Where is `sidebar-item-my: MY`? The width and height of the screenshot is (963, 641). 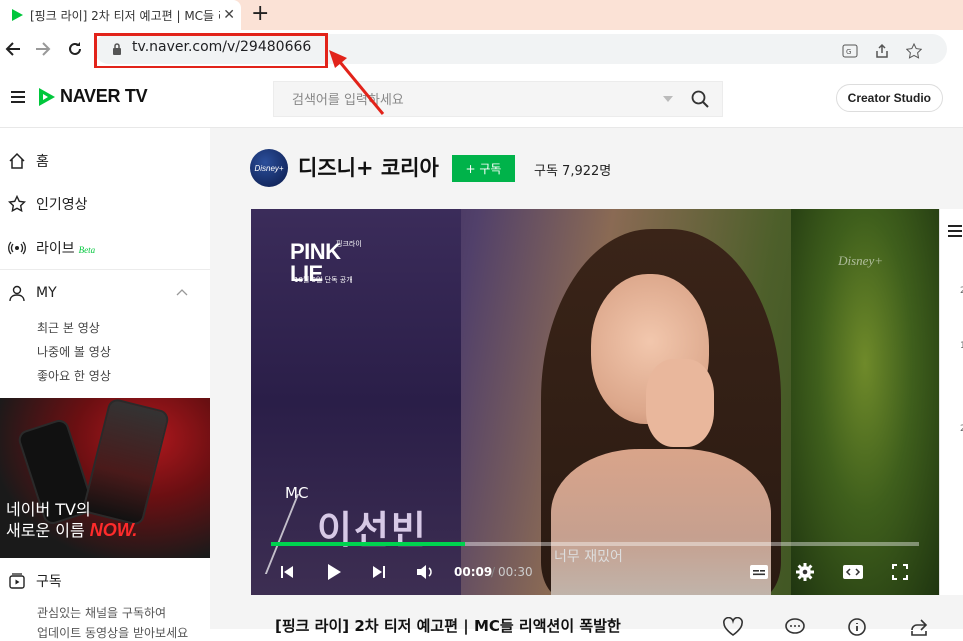
sidebar-item-my: MY is located at coordinates (32, 293).